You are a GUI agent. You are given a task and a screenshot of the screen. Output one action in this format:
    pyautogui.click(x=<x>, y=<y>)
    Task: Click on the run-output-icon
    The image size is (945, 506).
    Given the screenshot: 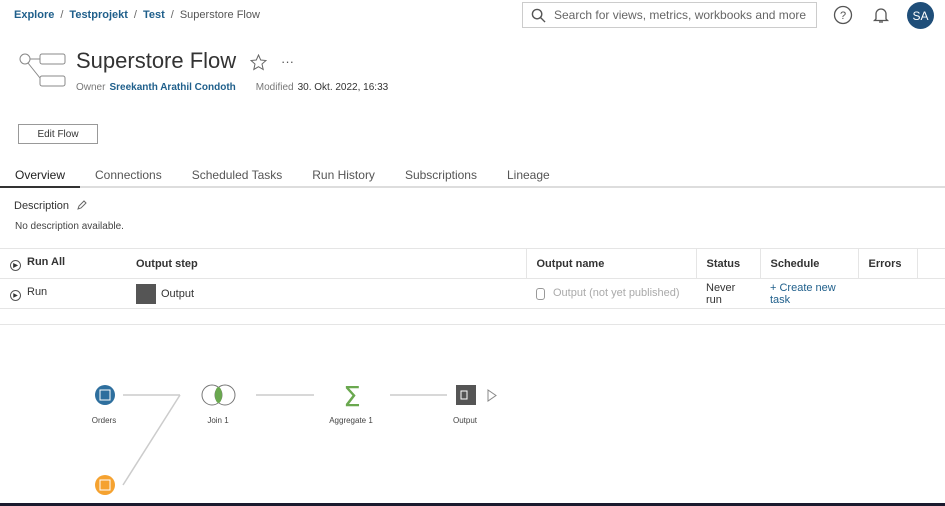 What is the action you would take?
    pyautogui.click(x=492, y=395)
    